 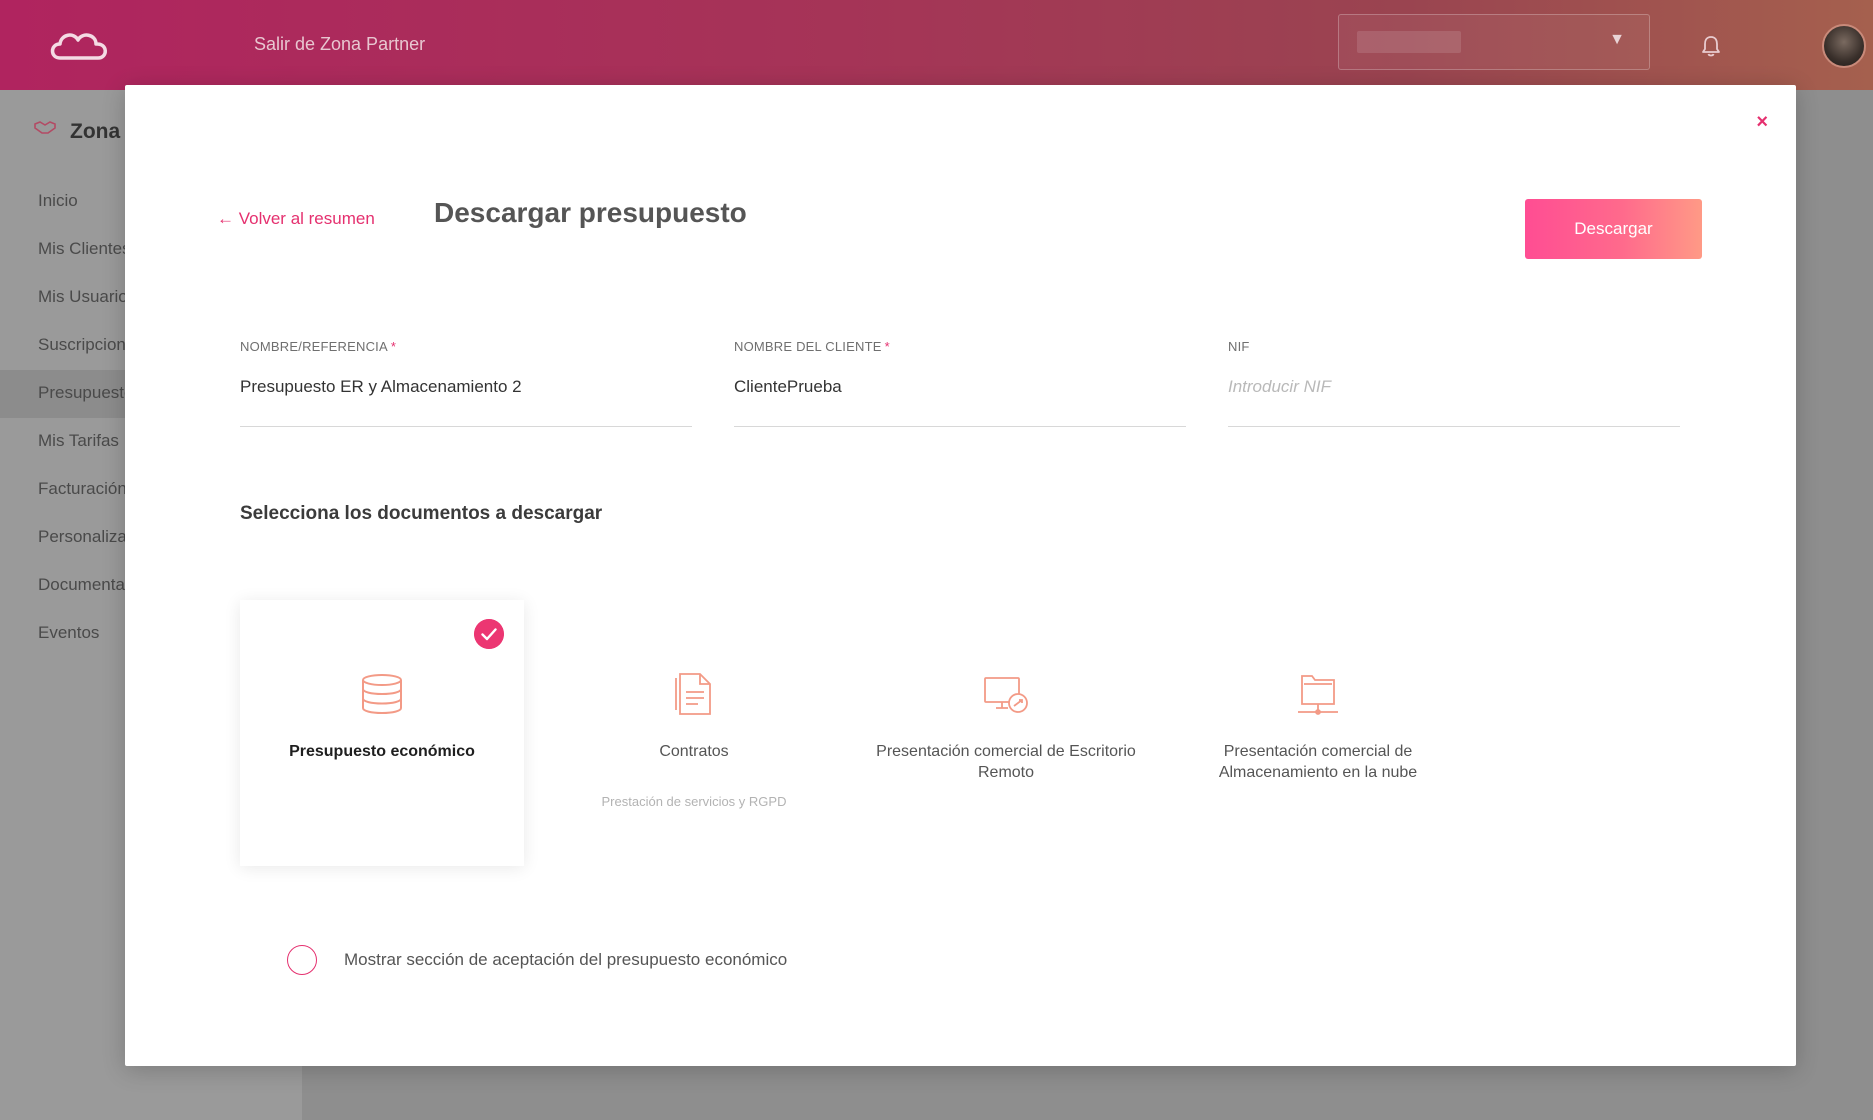 I want to click on top-header: Salir de Zona Partner ▼, so click(x=936, y=45).